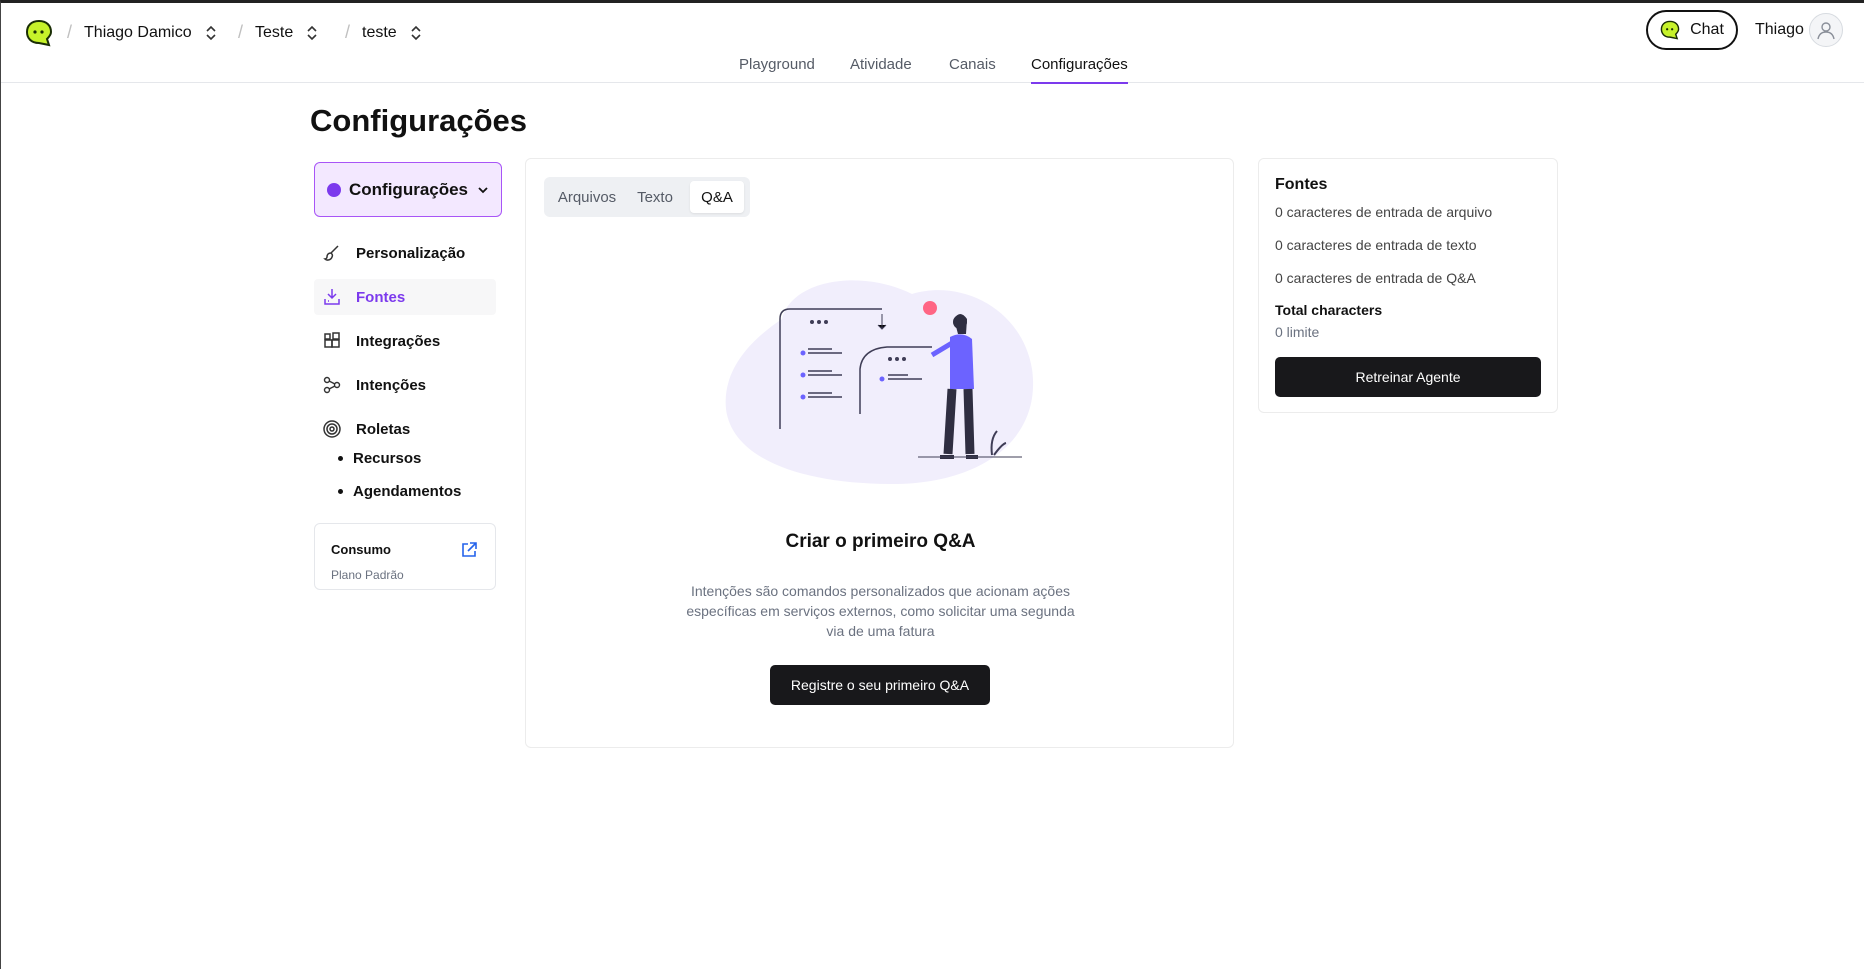 Image resolution: width=1864 pixels, height=969 pixels. What do you see at coordinates (972, 70) in the screenshot?
I see `tab-canais: Canais` at bounding box center [972, 70].